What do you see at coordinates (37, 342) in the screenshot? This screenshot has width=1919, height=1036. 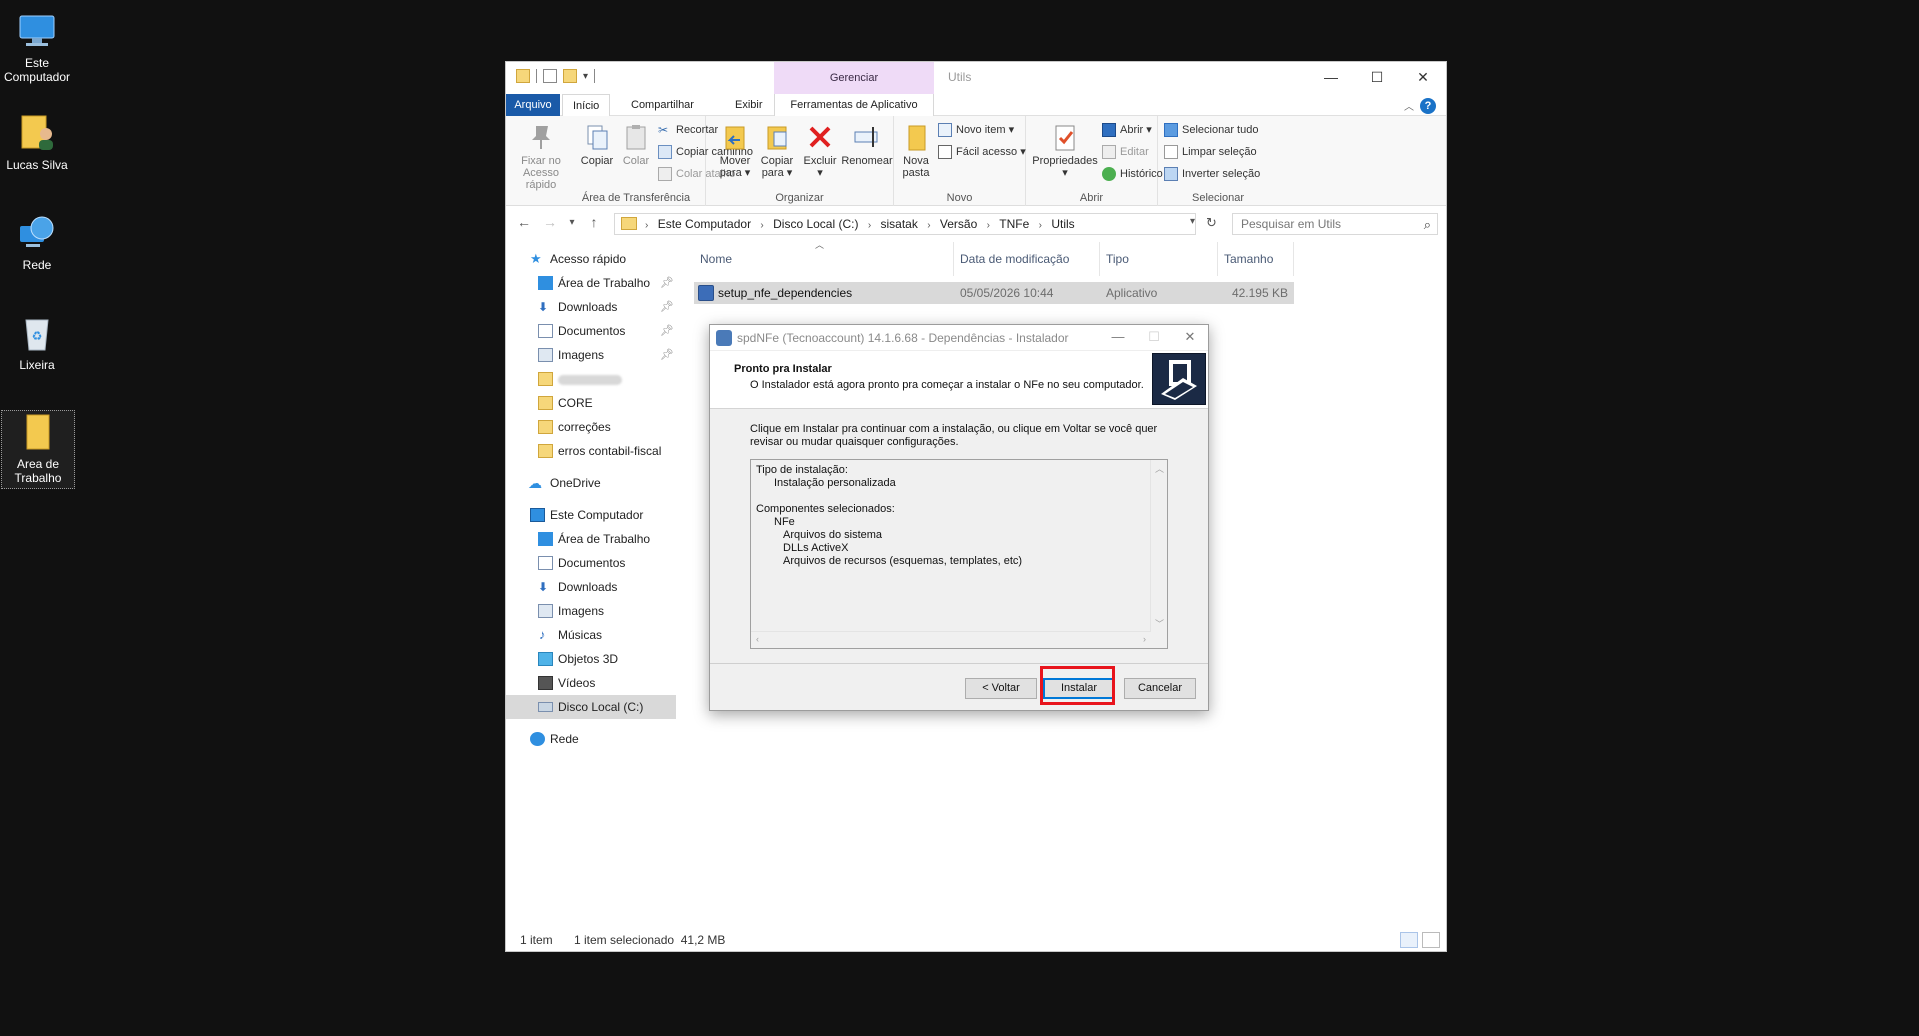 I see `desktop-icon-lixeira: ♻ Lixeira` at bounding box center [37, 342].